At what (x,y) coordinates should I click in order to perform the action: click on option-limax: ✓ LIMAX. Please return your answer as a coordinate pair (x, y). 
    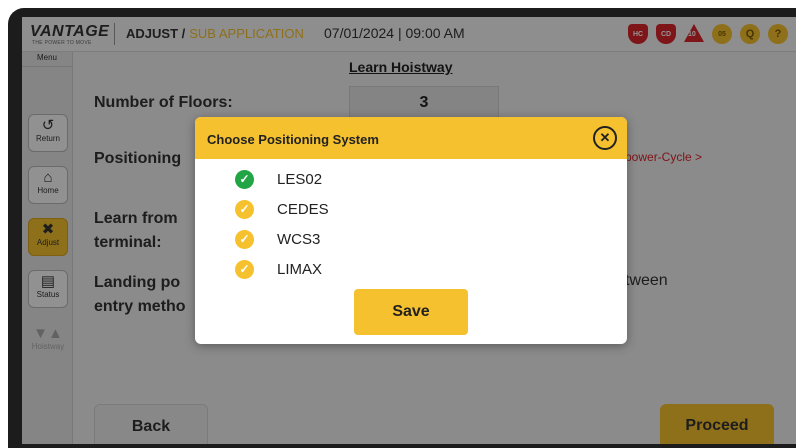
    Looking at the image, I should click on (278, 269).